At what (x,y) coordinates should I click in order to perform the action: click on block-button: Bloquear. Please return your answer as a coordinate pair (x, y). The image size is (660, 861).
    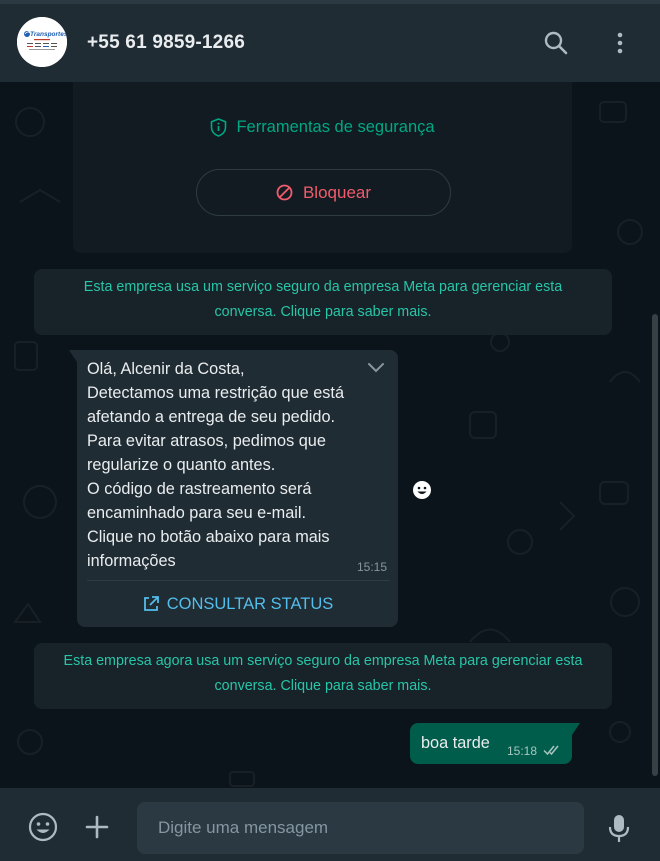
    Looking at the image, I should click on (323, 192).